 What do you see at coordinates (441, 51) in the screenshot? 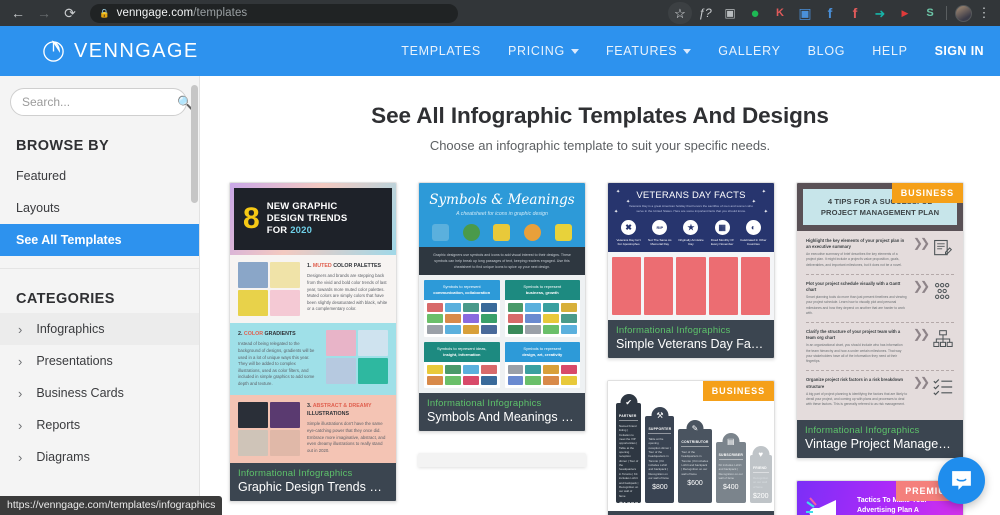
I see `nav-templates: TEMPLATES` at bounding box center [441, 51].